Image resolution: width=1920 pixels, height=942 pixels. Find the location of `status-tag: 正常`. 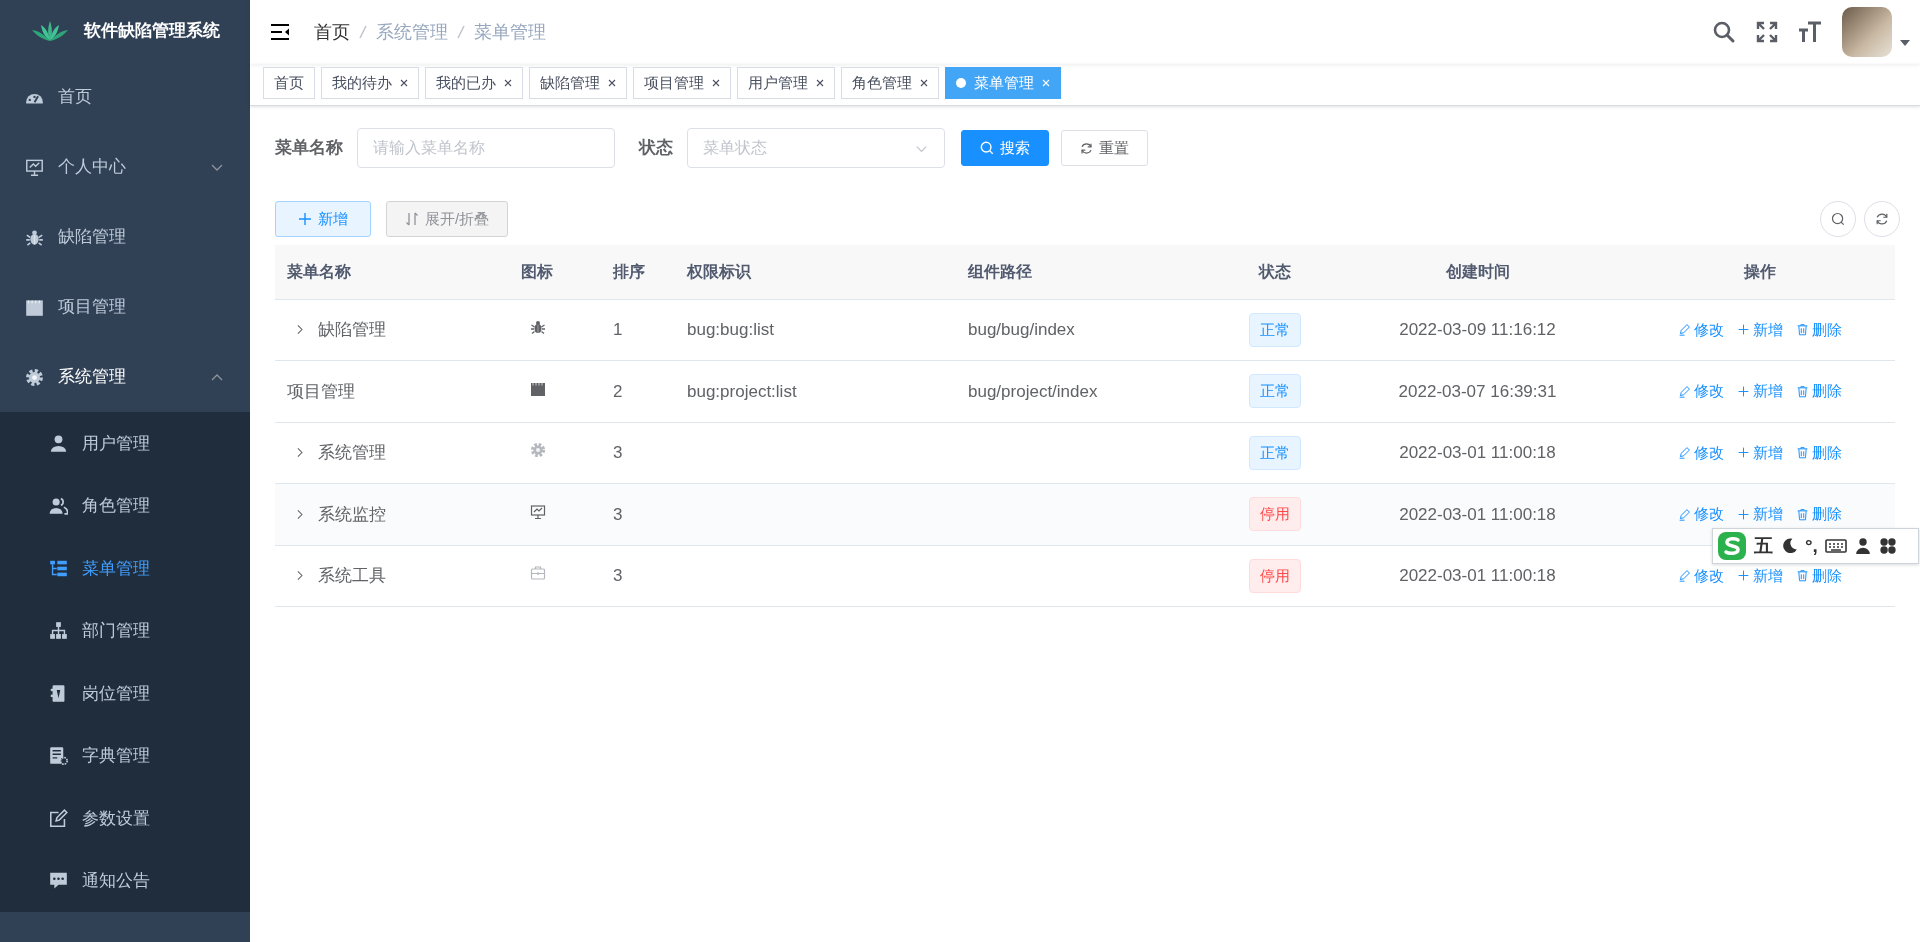

status-tag: 正常 is located at coordinates (1275, 452).